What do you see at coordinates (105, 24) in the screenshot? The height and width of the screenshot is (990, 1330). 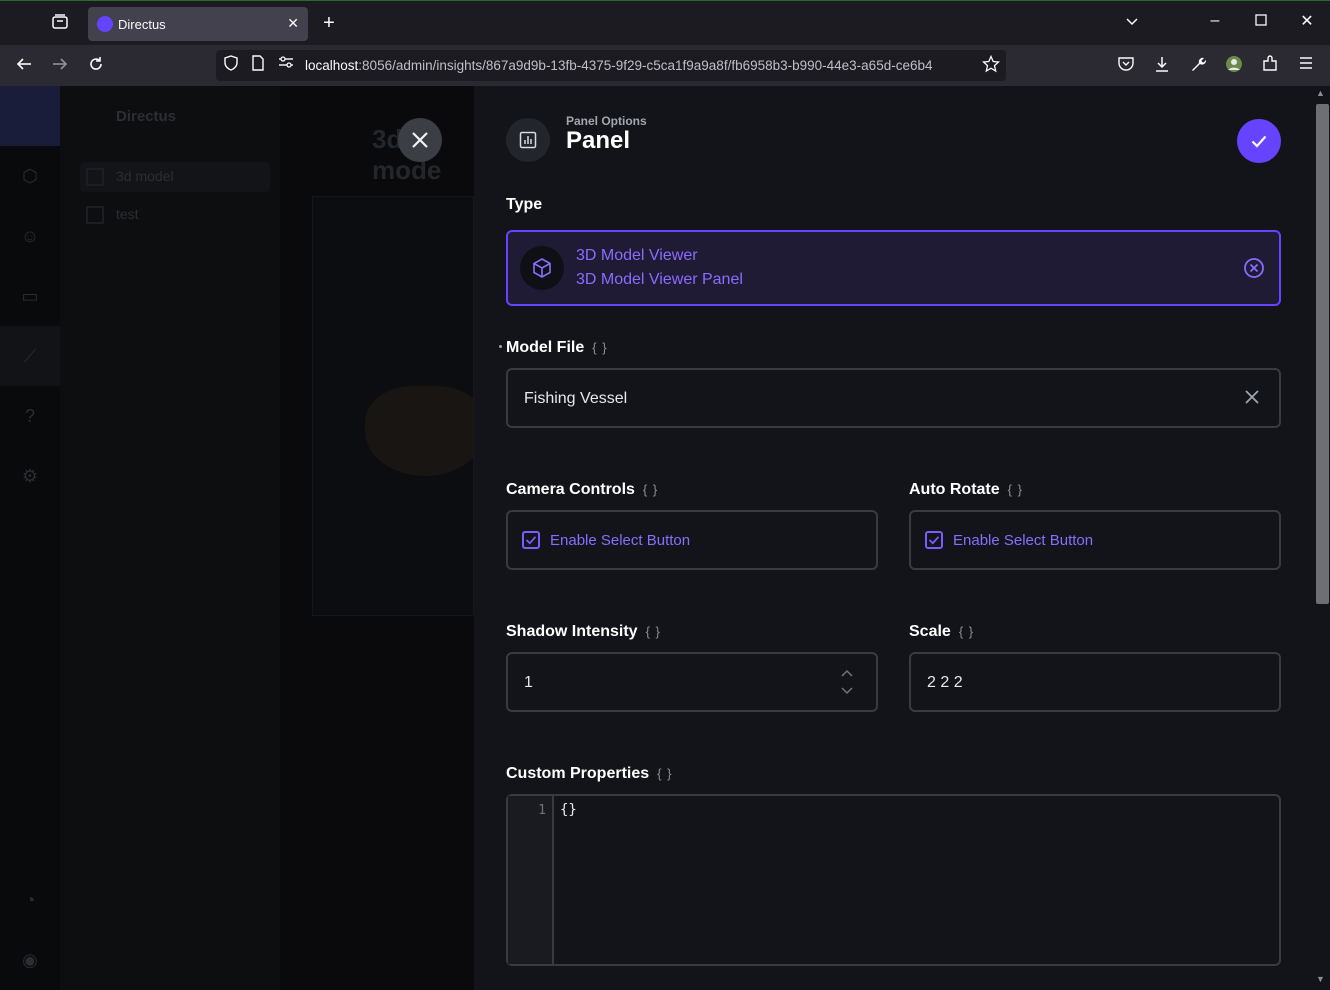 I see `directus-favicon-icon` at bounding box center [105, 24].